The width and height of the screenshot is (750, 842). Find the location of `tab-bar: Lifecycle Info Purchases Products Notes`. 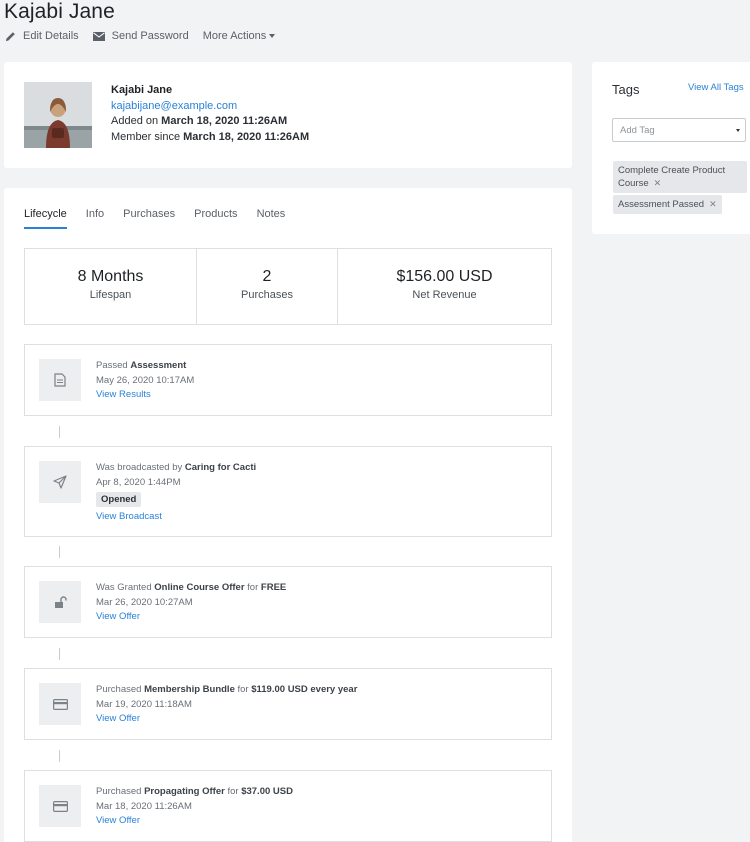

tab-bar: Lifecycle Info Purchases Products Notes is located at coordinates (164, 218).